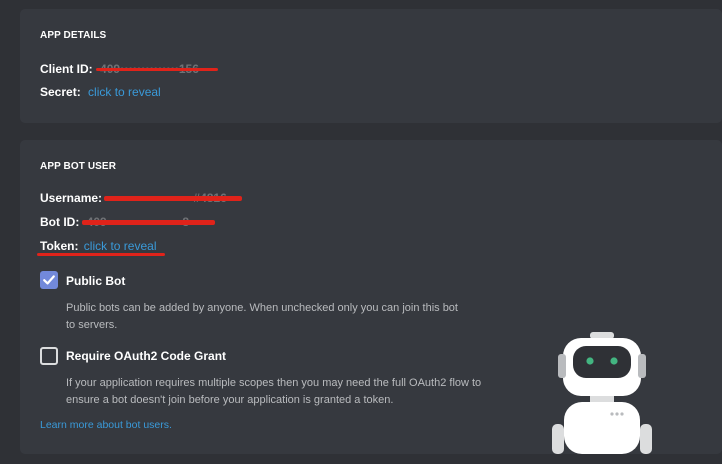 Image resolution: width=722 pixels, height=464 pixels. What do you see at coordinates (120, 246) in the screenshot?
I see `token-reveal-link: click to reveal` at bounding box center [120, 246].